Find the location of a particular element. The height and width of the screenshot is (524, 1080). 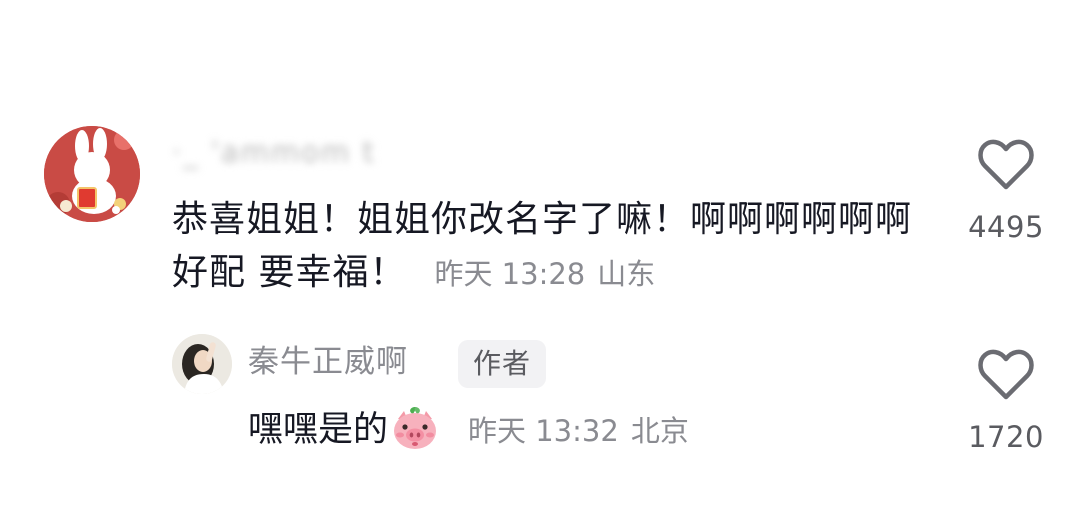

like-button: 4495 is located at coordinates (1006, 191).